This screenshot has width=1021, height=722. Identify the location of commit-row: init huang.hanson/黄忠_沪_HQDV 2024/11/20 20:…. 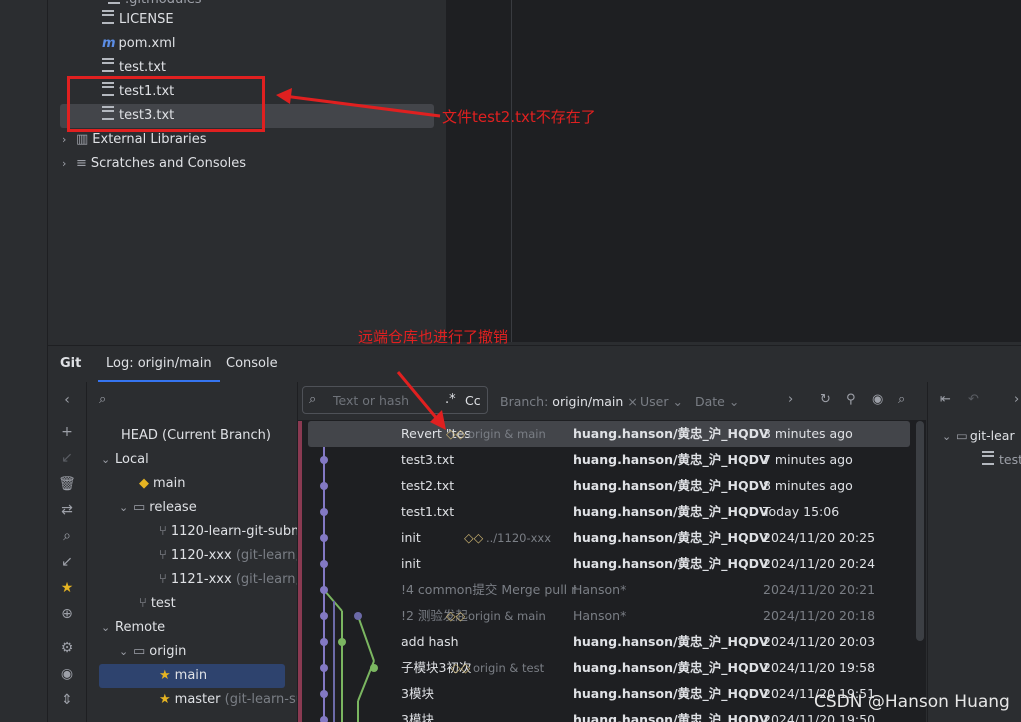
(604, 564).